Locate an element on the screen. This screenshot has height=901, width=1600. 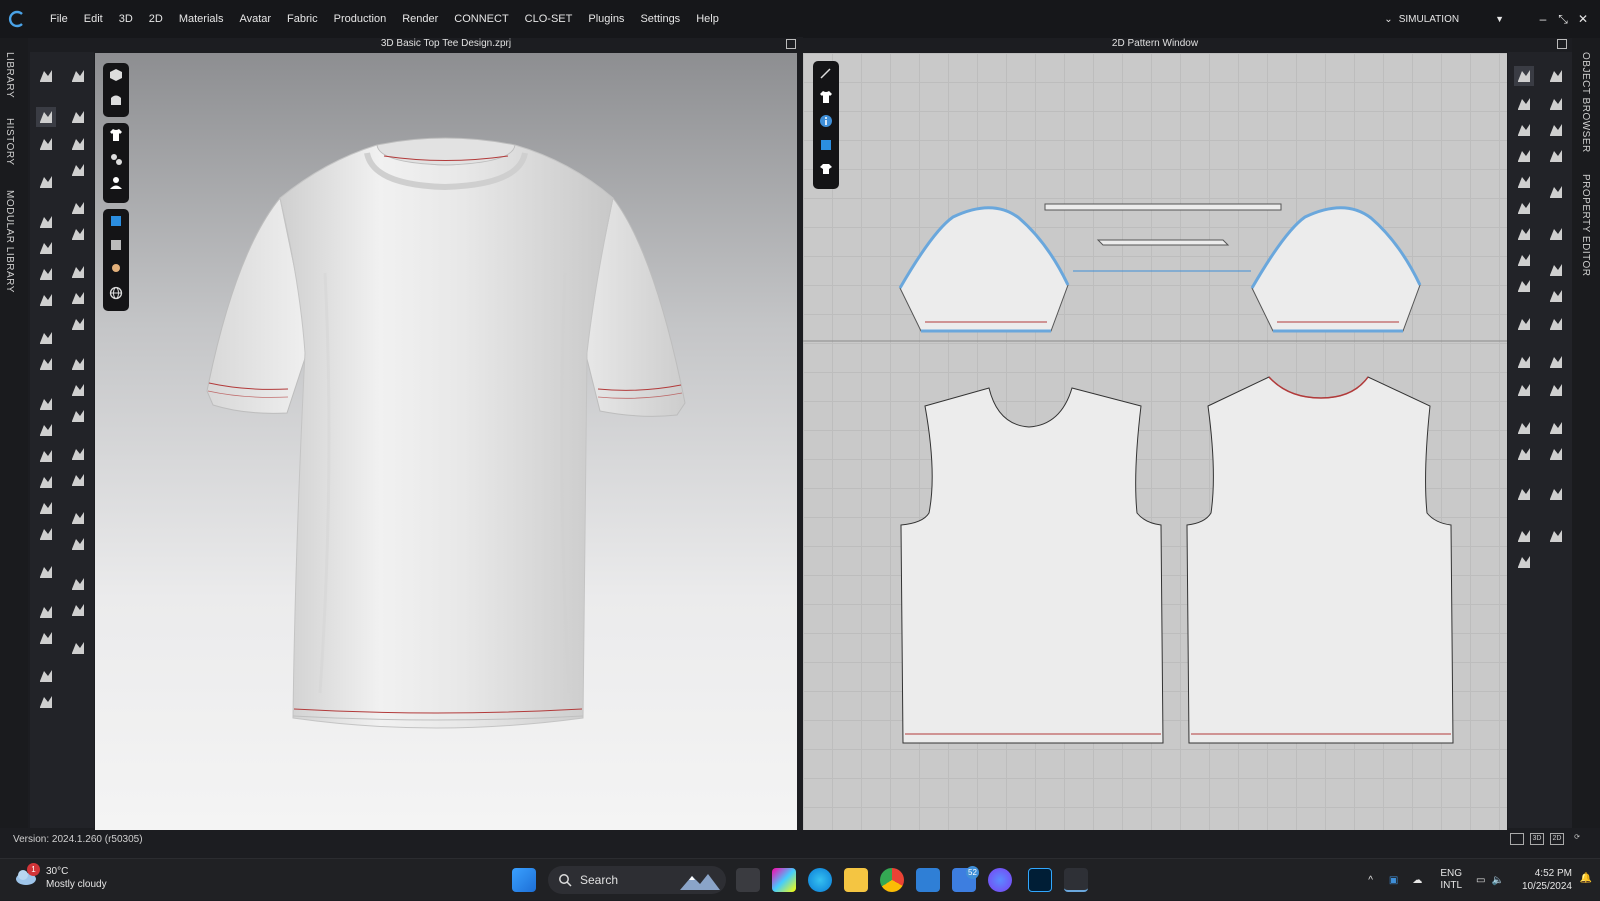
3d-b-tool-12-icon is located at coordinates (78, 416).